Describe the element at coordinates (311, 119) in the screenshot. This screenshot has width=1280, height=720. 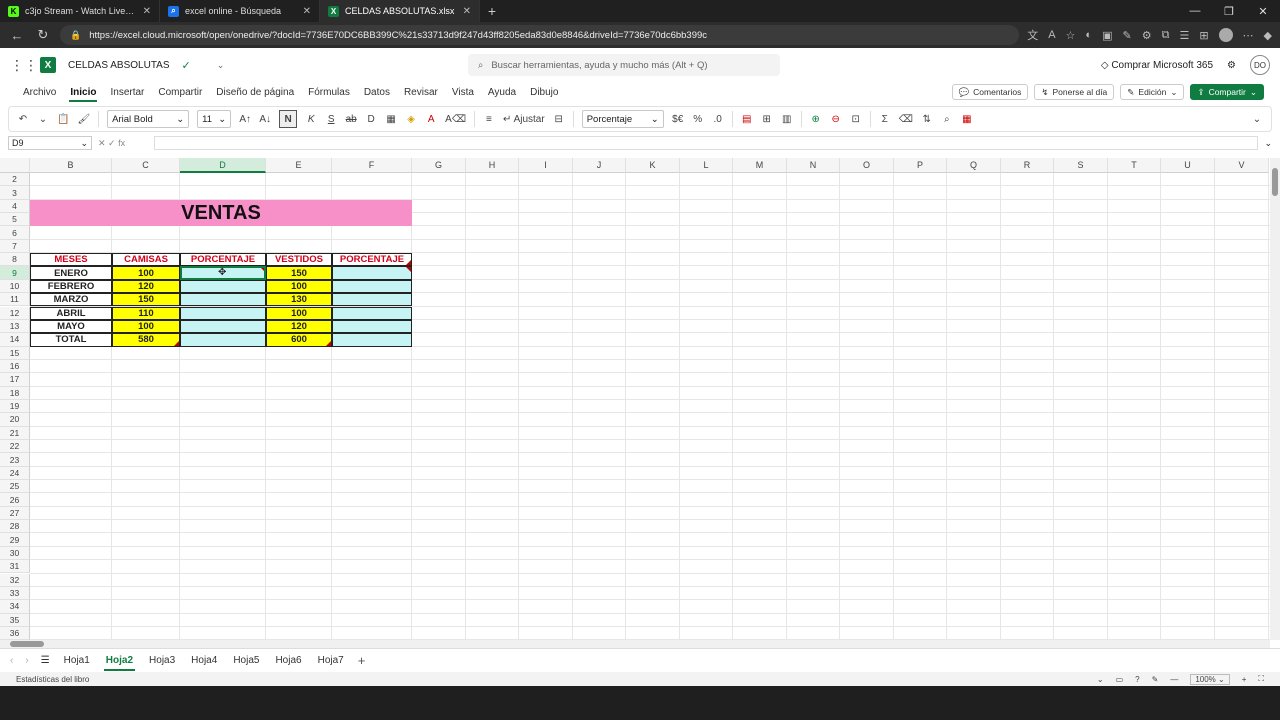
I see `italic-button: K` at that location.